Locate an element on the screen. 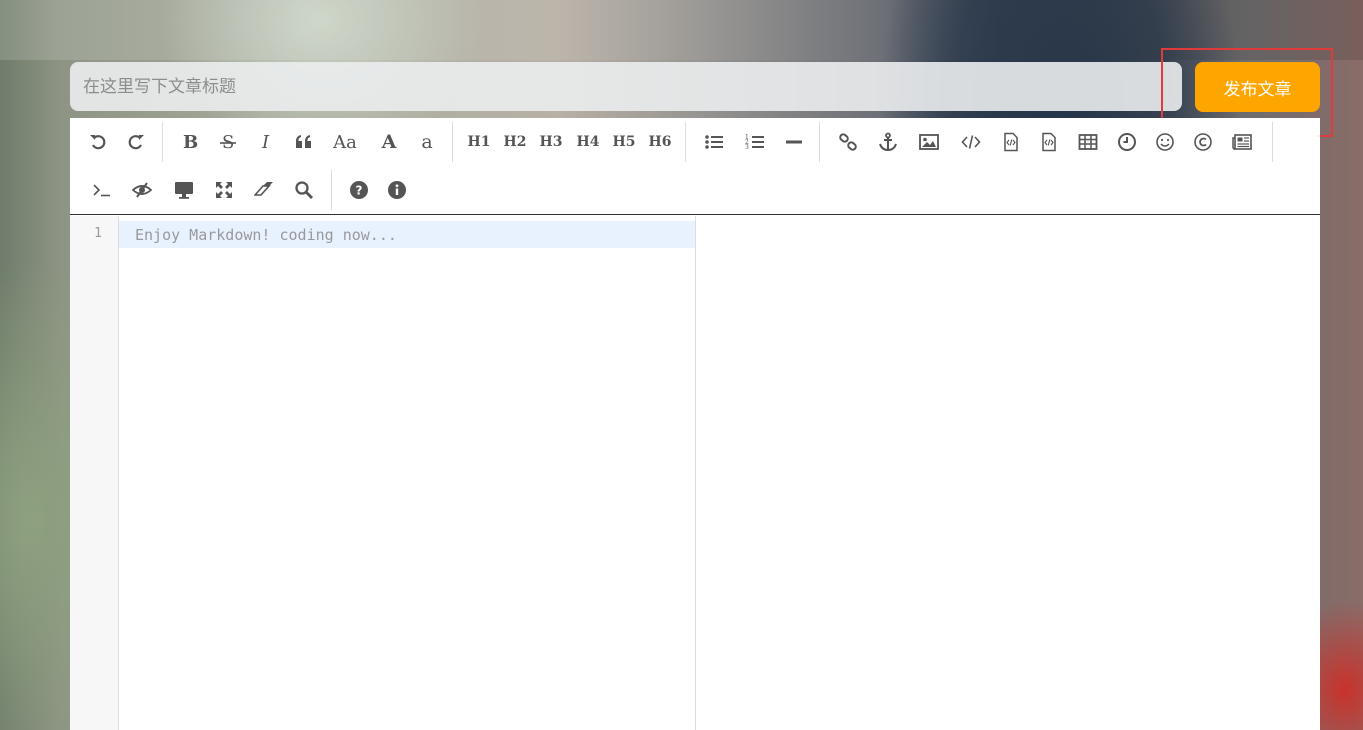 This screenshot has height=730, width=1363. search-icon is located at coordinates (304, 190).